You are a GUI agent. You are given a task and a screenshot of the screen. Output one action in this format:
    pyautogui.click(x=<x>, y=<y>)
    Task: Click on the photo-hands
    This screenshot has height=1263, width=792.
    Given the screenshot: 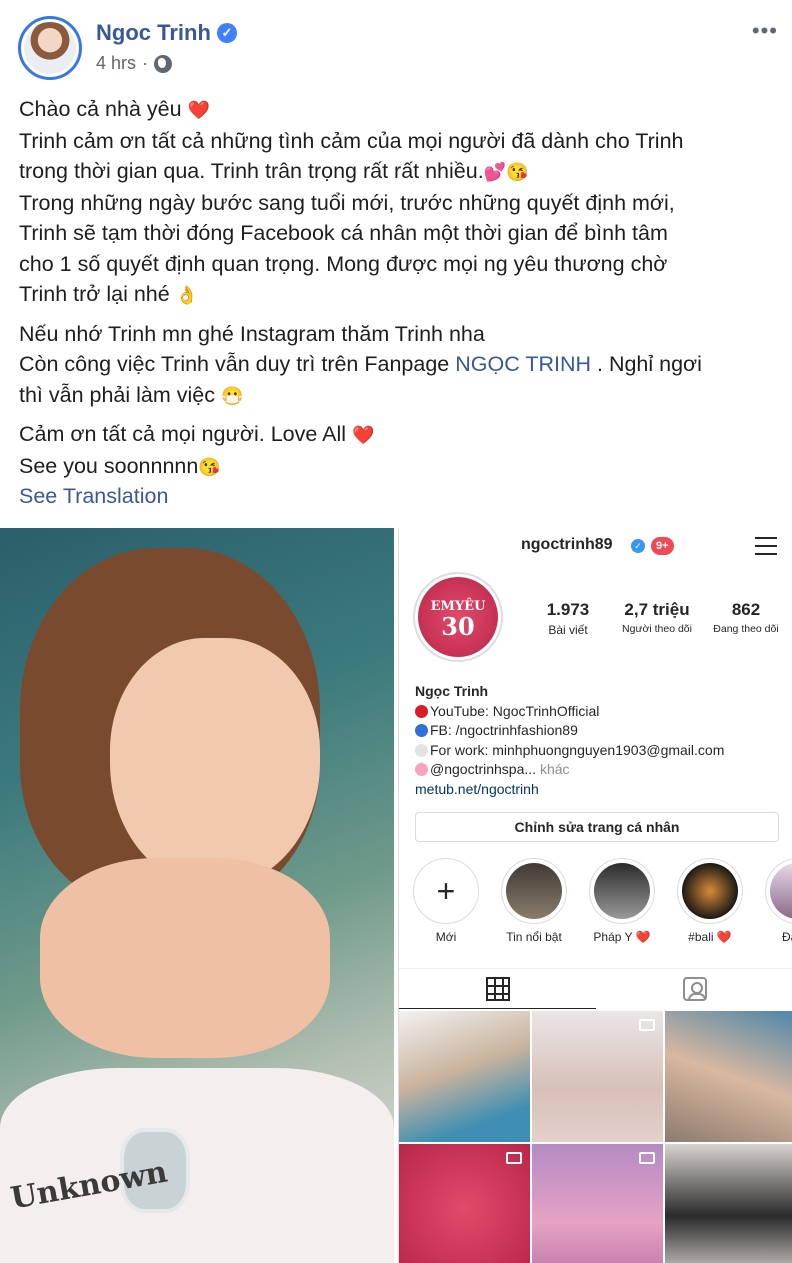 What is the action you would take?
    pyautogui.click(x=185, y=958)
    